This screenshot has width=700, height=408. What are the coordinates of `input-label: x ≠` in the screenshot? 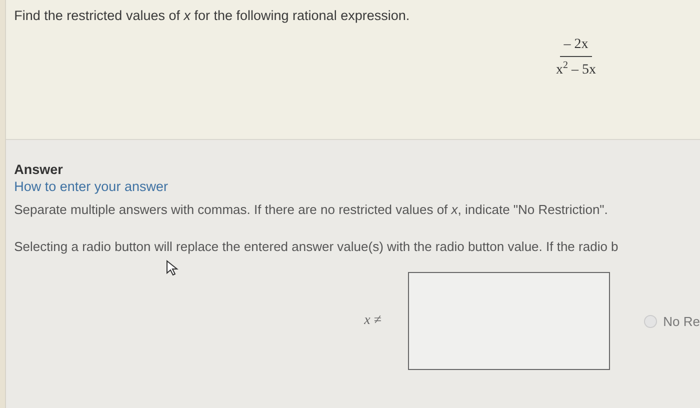 It's located at (373, 321).